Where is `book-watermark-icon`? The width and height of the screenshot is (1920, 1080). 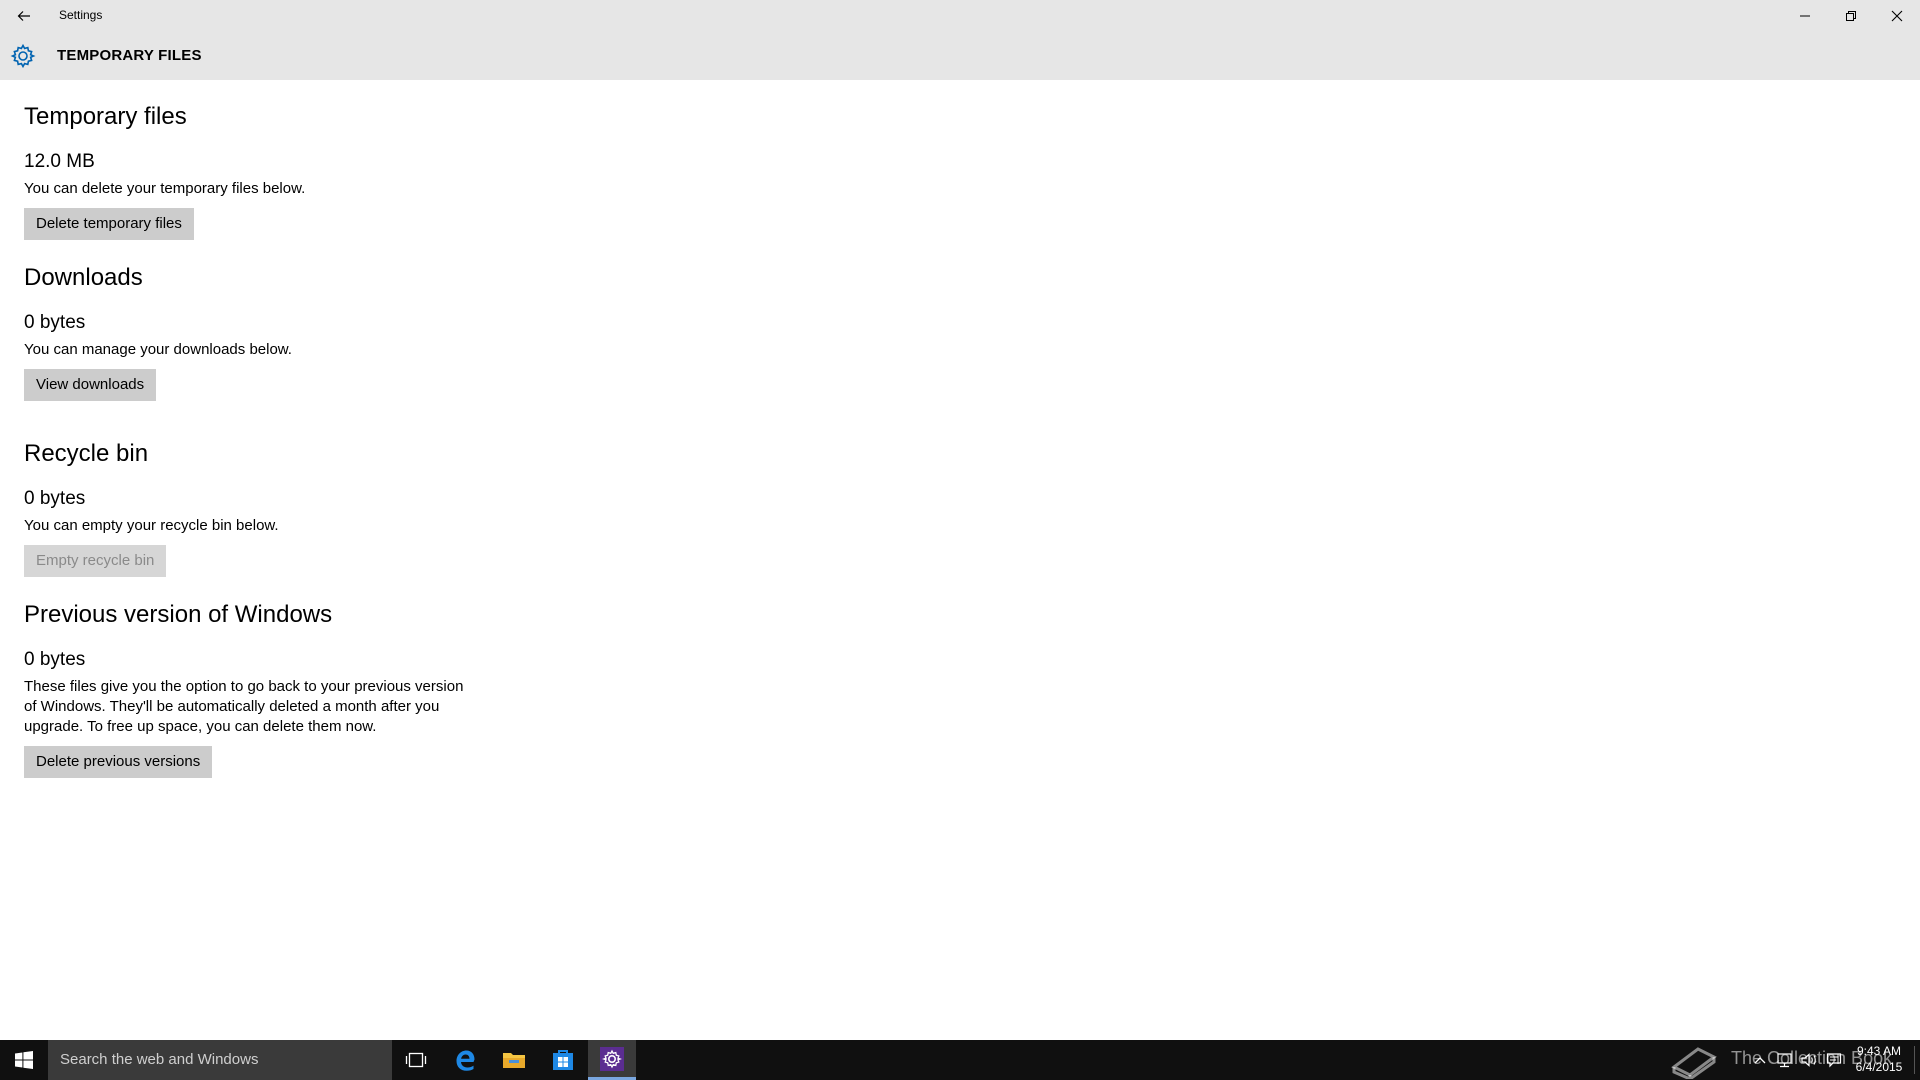 book-watermark-icon is located at coordinates (1694, 1063).